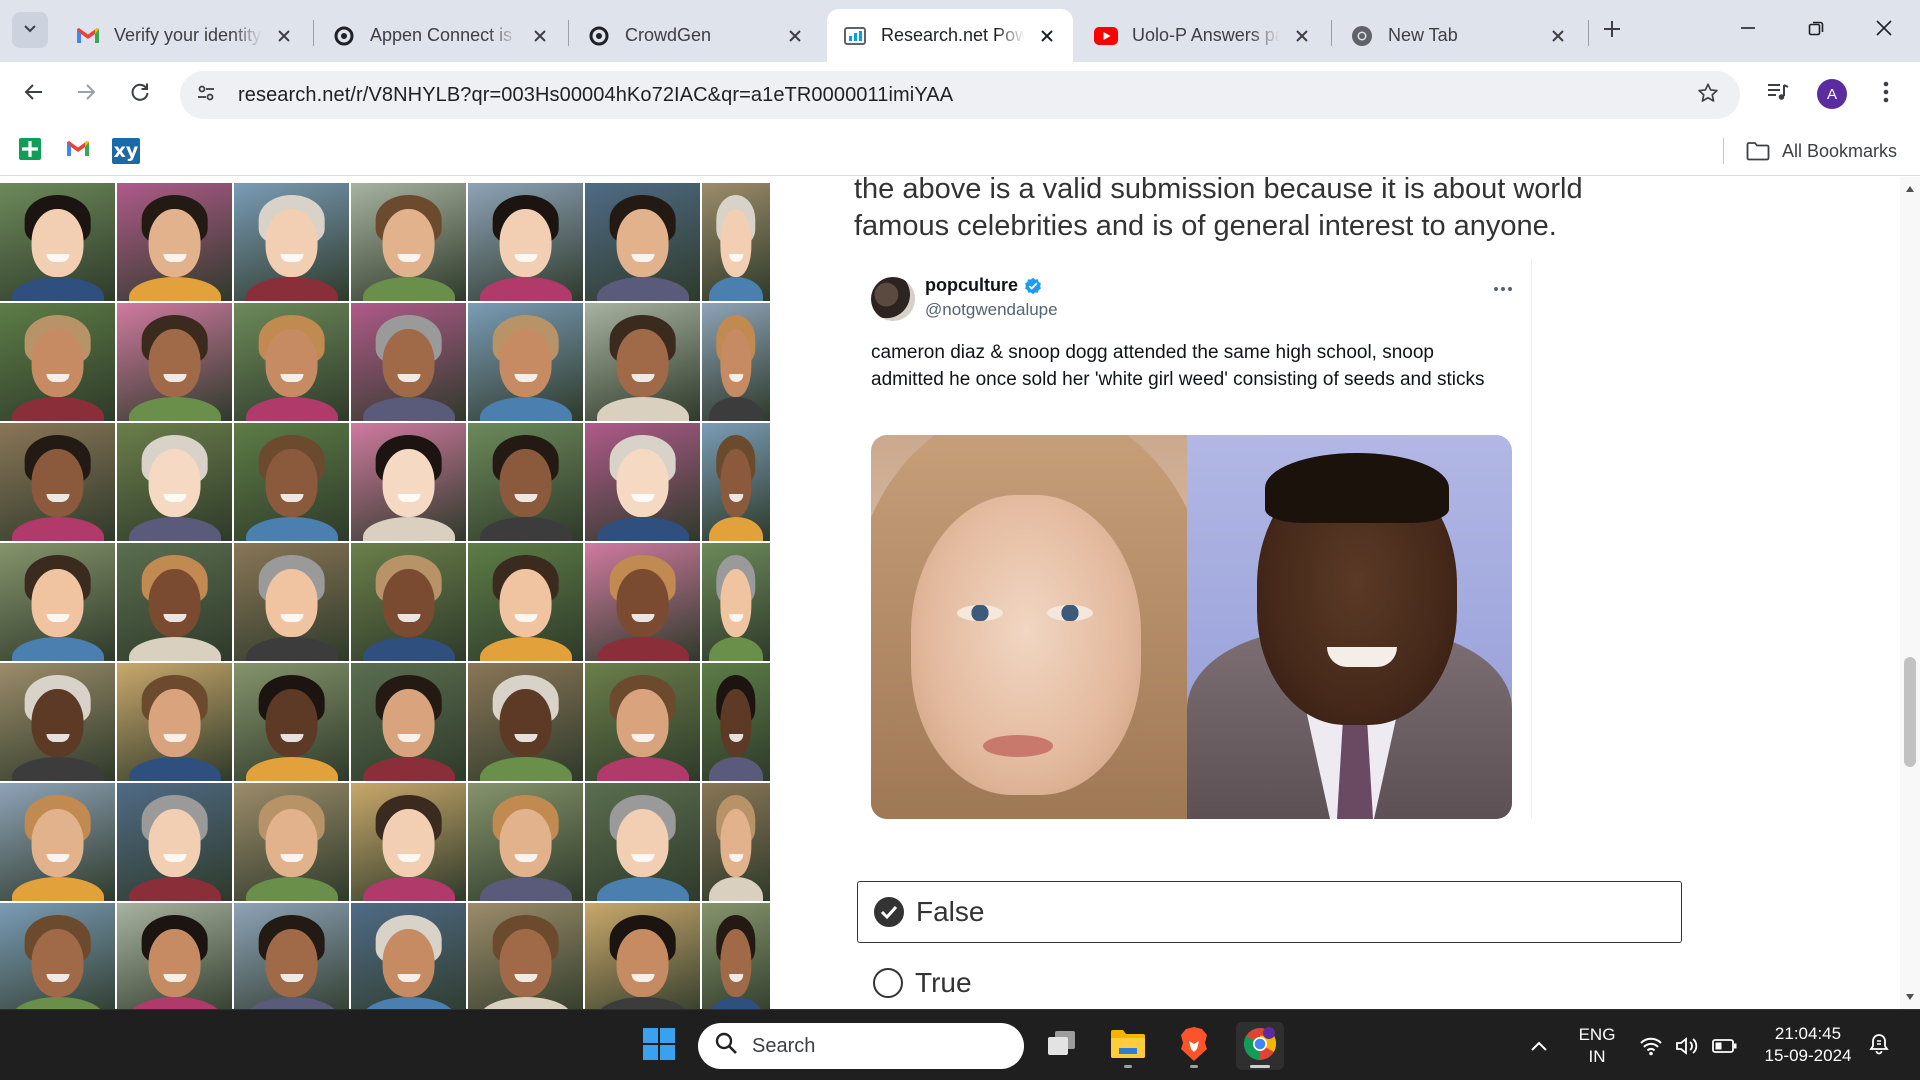 This screenshot has width=1920, height=1080. I want to click on wifi-icon, so click(1651, 1046).